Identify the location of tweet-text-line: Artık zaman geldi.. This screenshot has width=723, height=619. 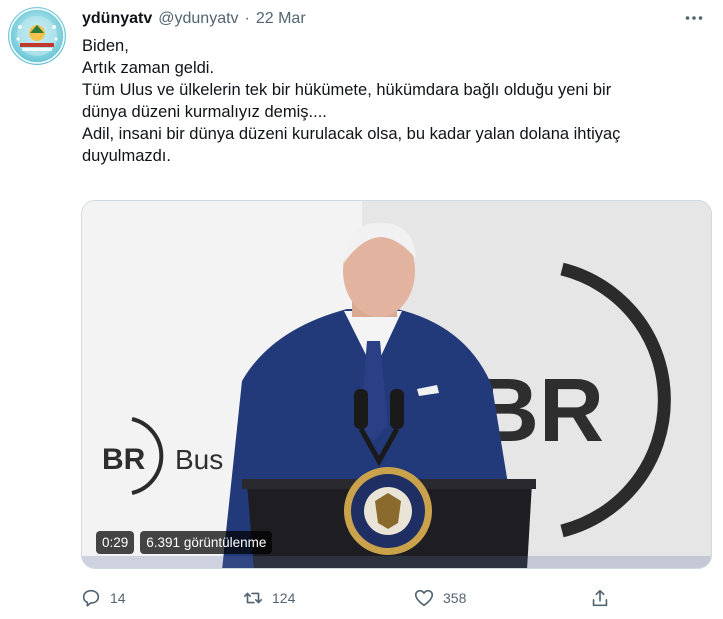
(148, 68).